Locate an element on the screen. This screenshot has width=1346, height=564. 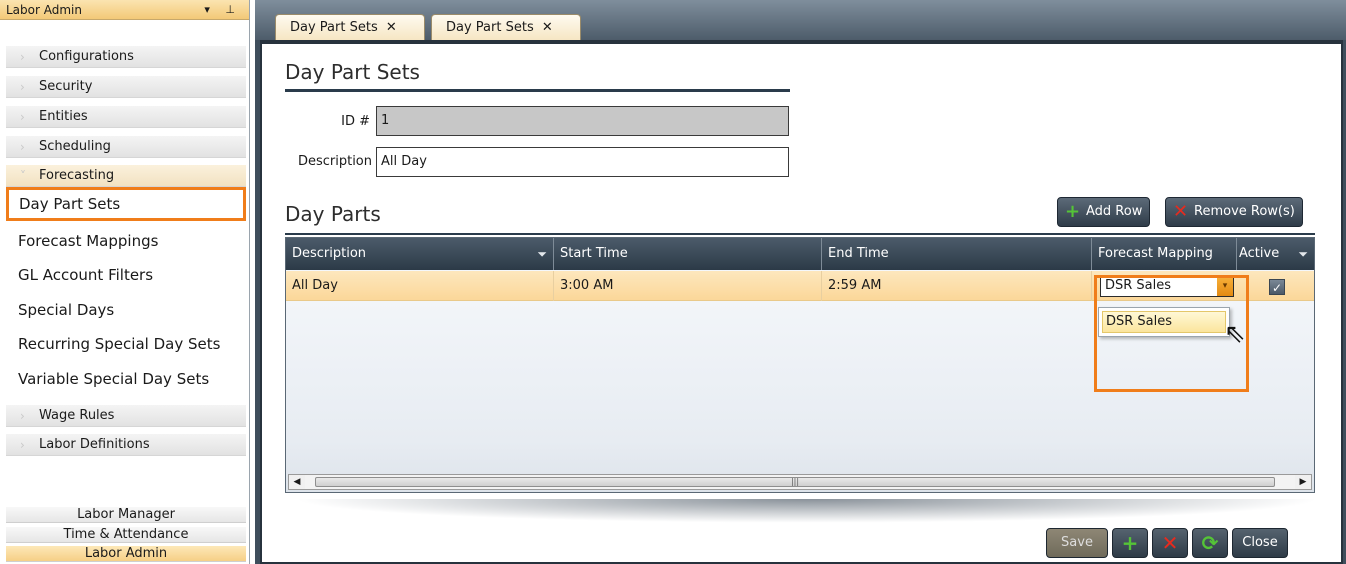
sidebar-group-configurations: › Configurations is located at coordinates (126, 57).